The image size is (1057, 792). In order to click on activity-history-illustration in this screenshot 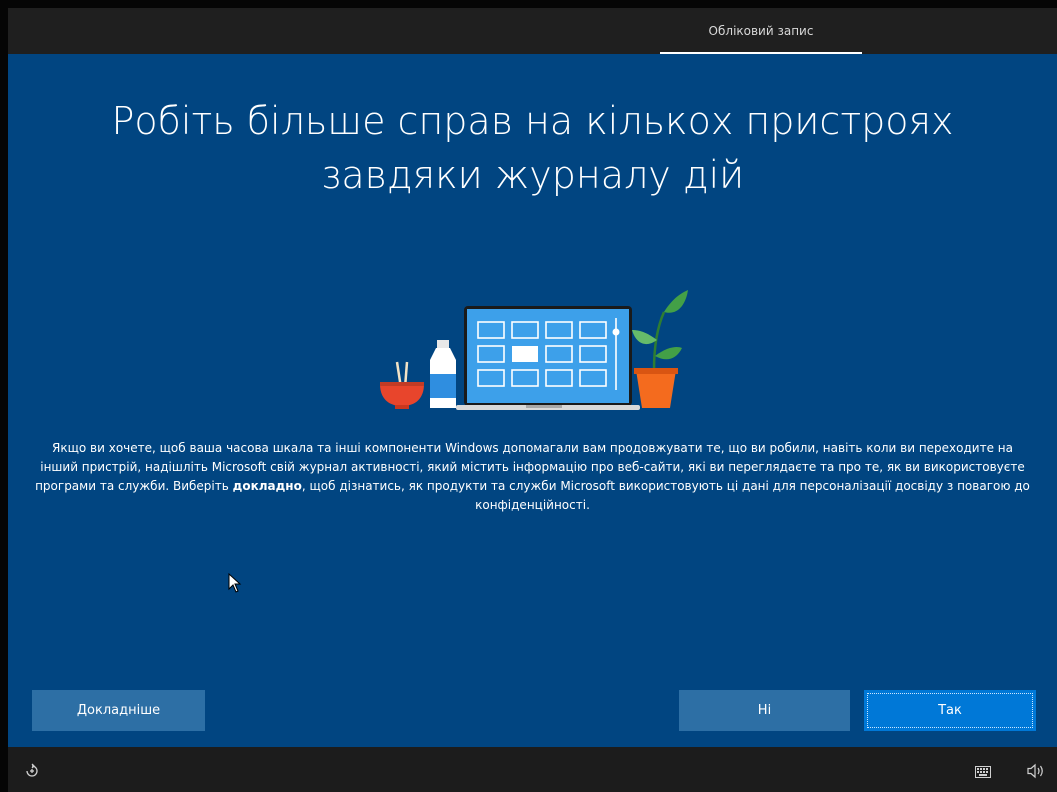, I will do `click(534, 350)`.